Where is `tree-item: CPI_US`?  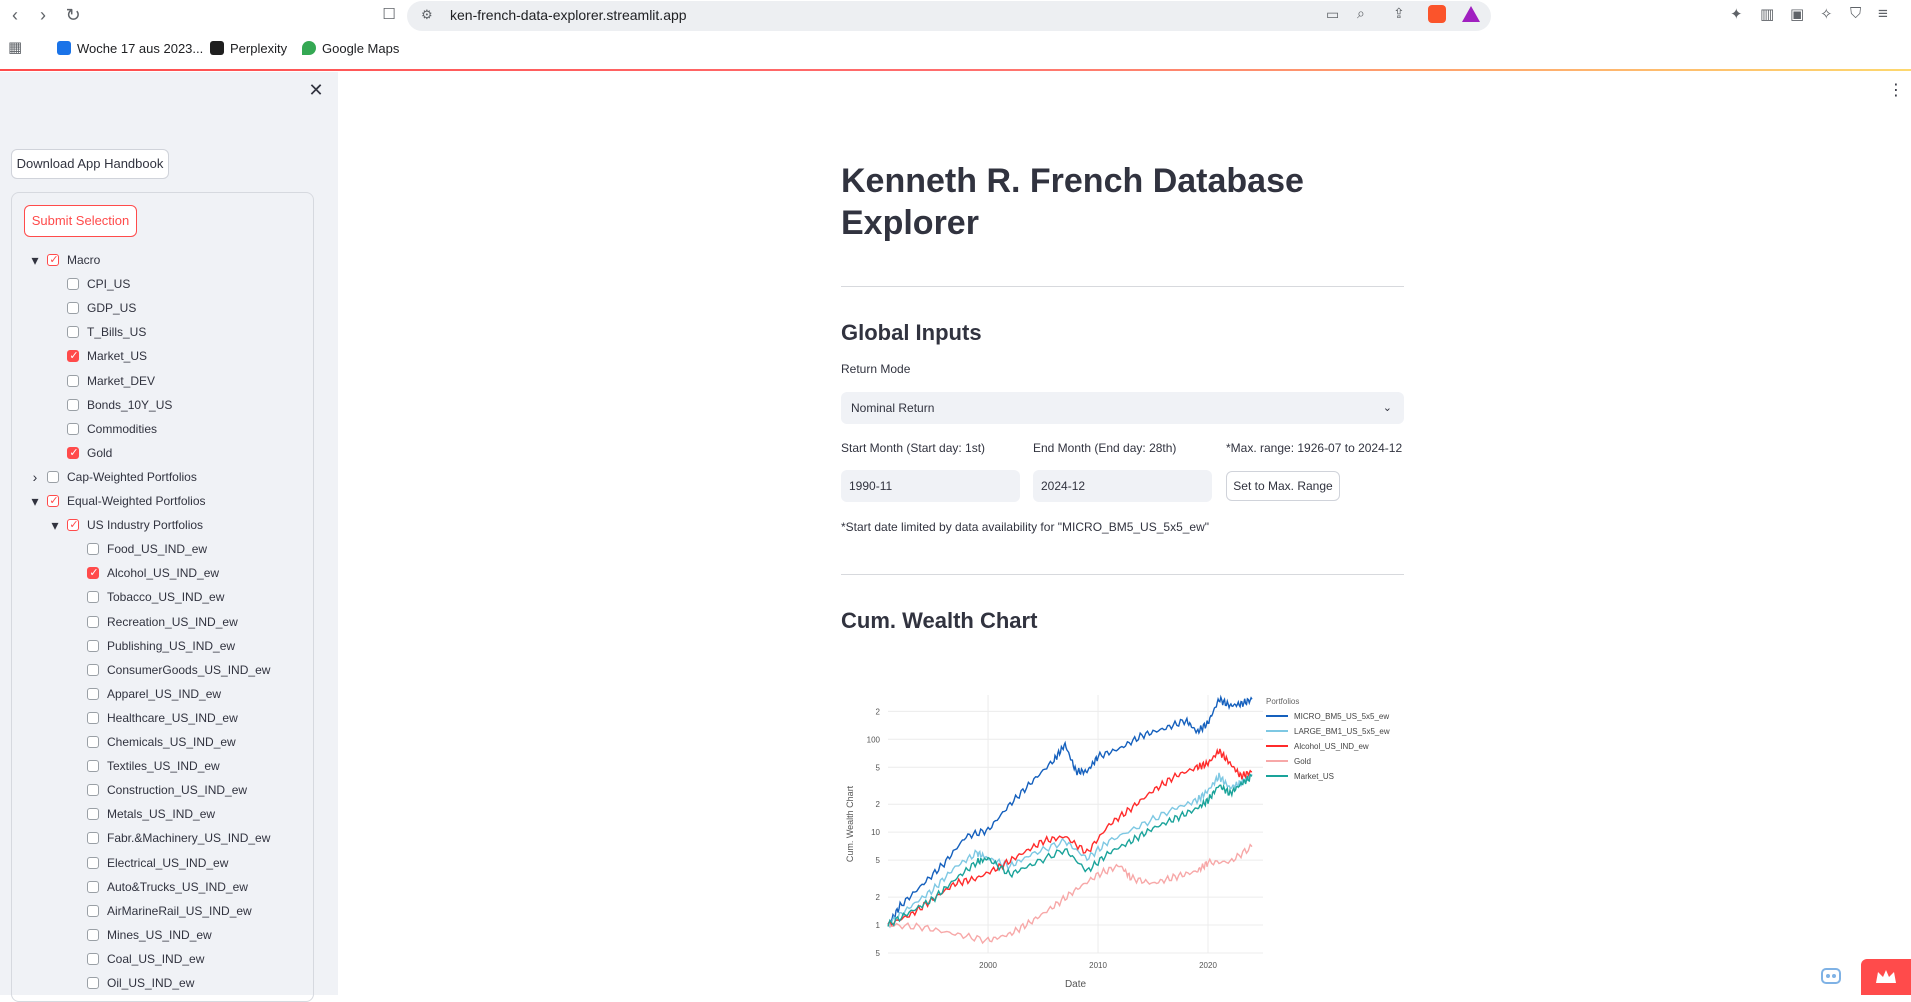
tree-item: CPI_US is located at coordinates (165, 284).